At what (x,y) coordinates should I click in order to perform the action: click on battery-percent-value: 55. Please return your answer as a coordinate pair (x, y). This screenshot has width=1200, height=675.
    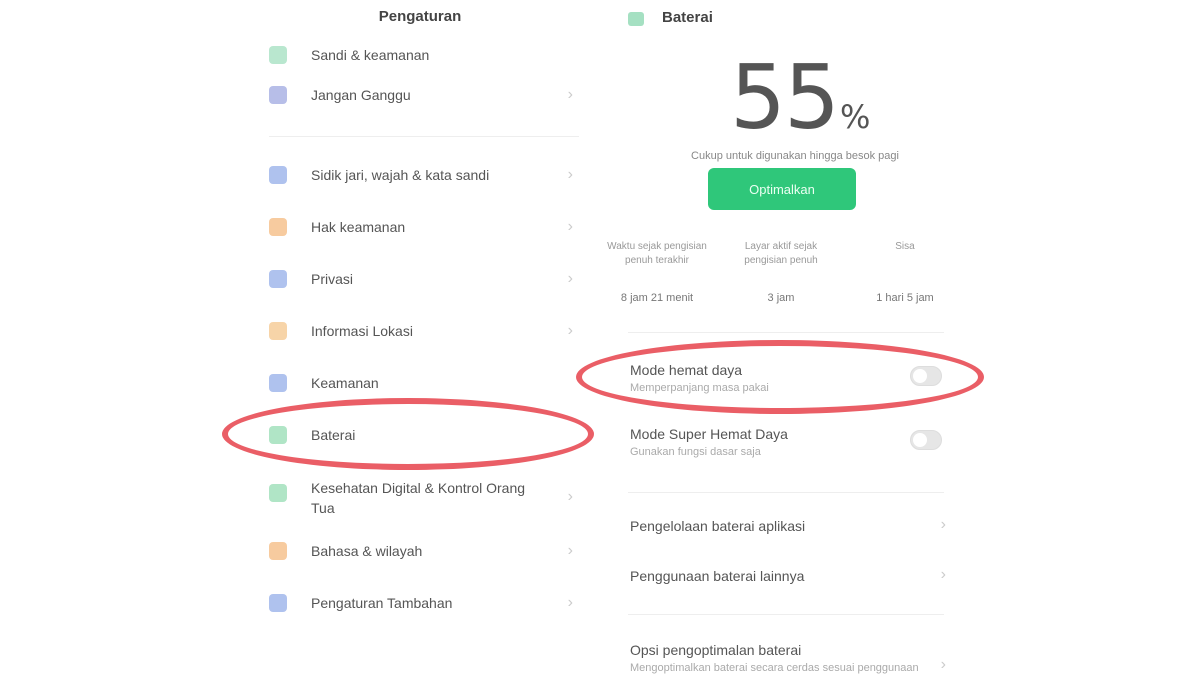
    Looking at the image, I should click on (785, 97).